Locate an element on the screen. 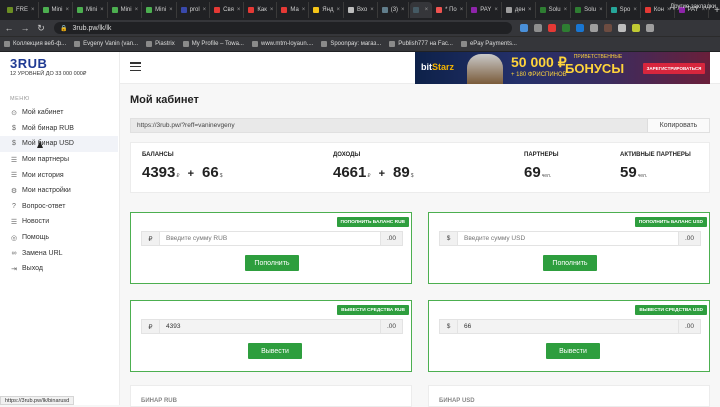 The image size is (720, 407). browser-tab: (3) × is located at coordinates (394, 10).